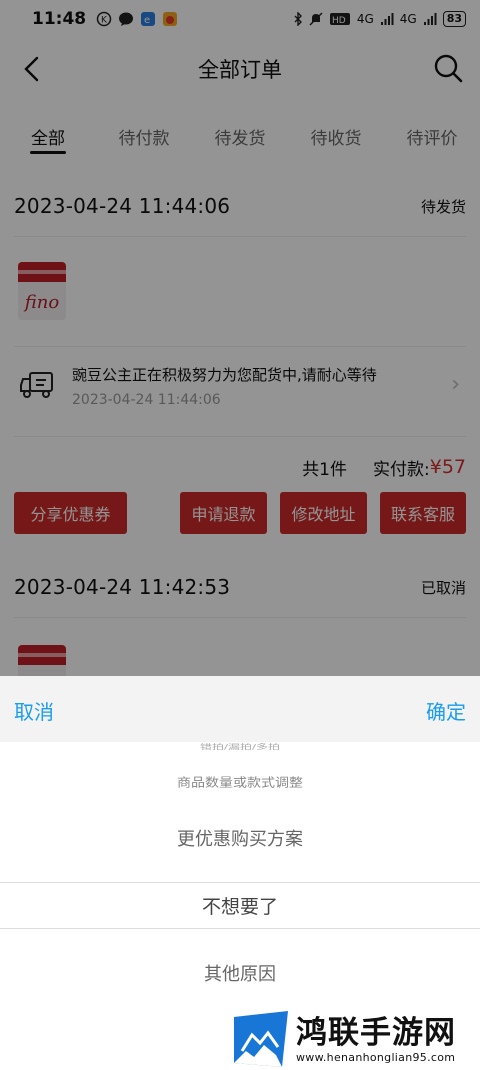 The height and width of the screenshot is (1070, 480). What do you see at coordinates (240, 746) in the screenshot?
I see `picker-option: 错拍/漏拍/多拍` at bounding box center [240, 746].